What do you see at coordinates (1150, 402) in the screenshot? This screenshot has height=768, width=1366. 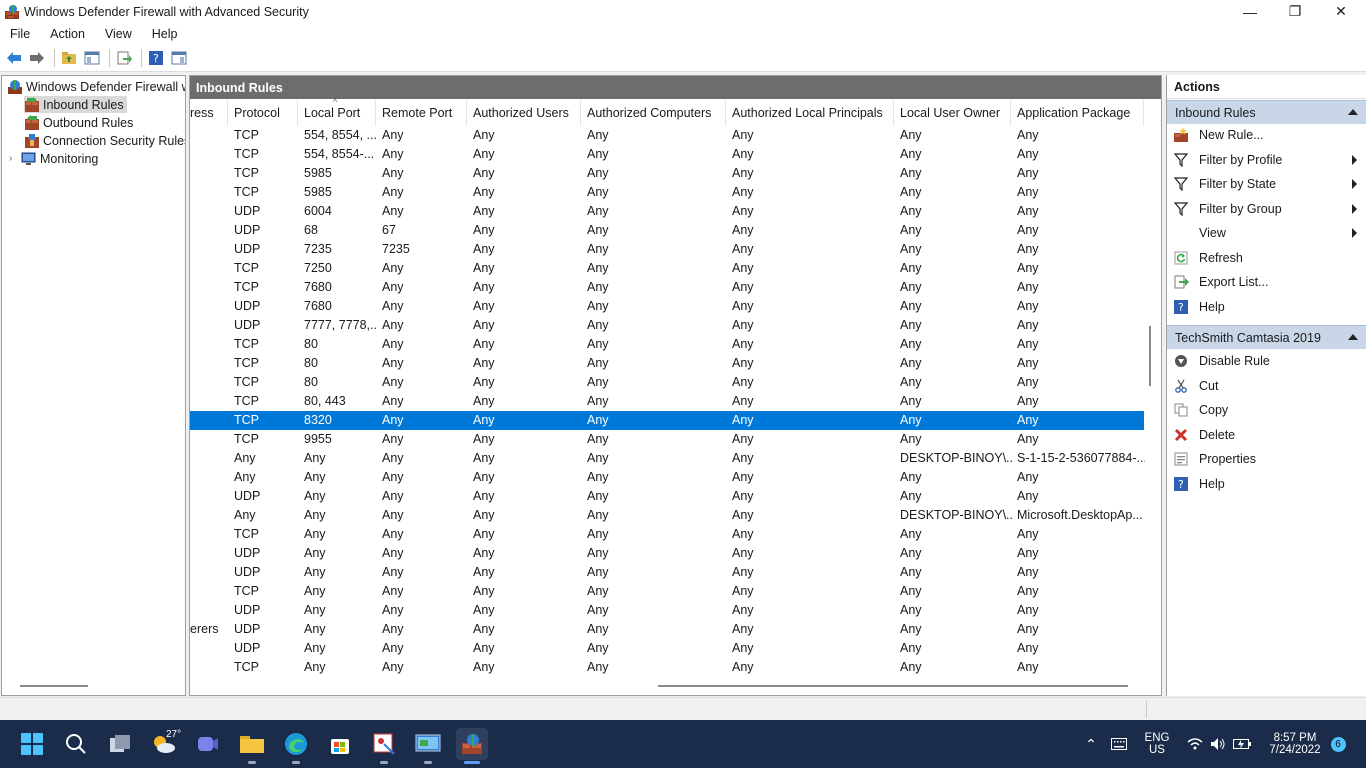 I see `vertical-scrollbar` at bounding box center [1150, 402].